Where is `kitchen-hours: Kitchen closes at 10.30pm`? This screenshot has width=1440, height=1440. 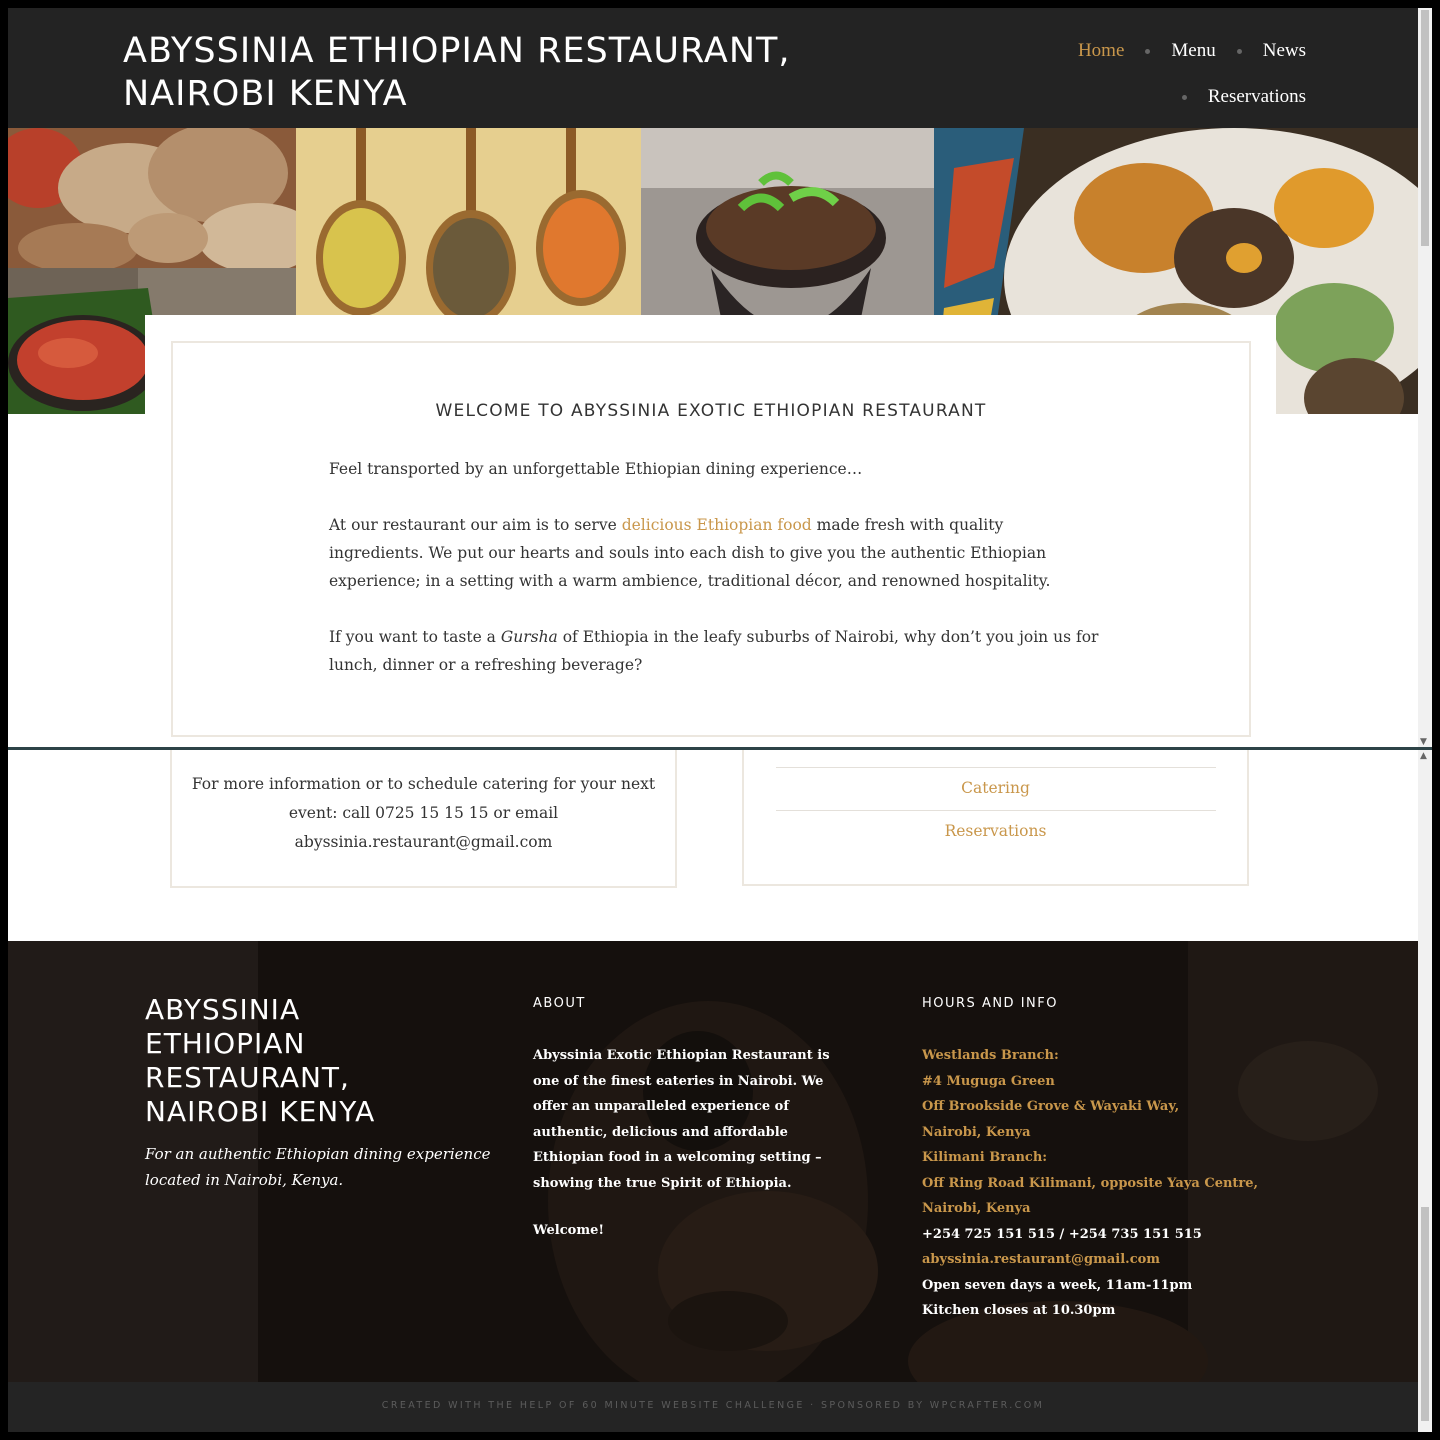
kitchen-hours: Kitchen closes at 10.30pm is located at coordinates (1019, 1310).